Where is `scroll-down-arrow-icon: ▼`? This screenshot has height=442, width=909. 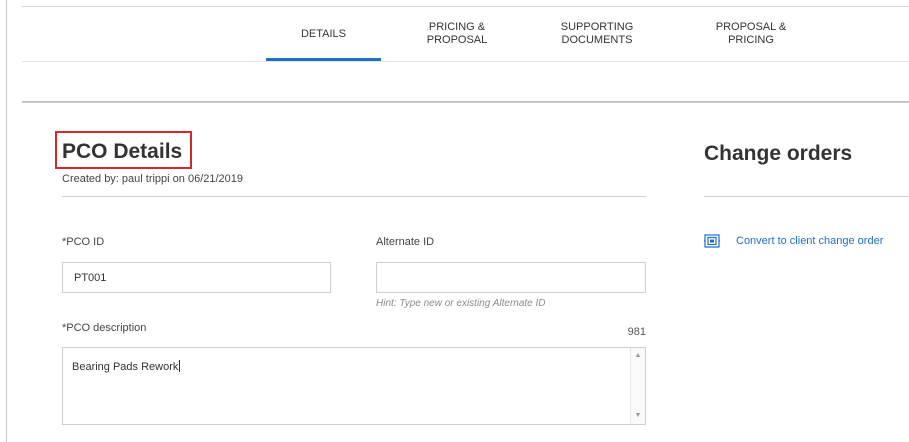
scroll-down-arrow-icon: ▼ is located at coordinates (638, 416).